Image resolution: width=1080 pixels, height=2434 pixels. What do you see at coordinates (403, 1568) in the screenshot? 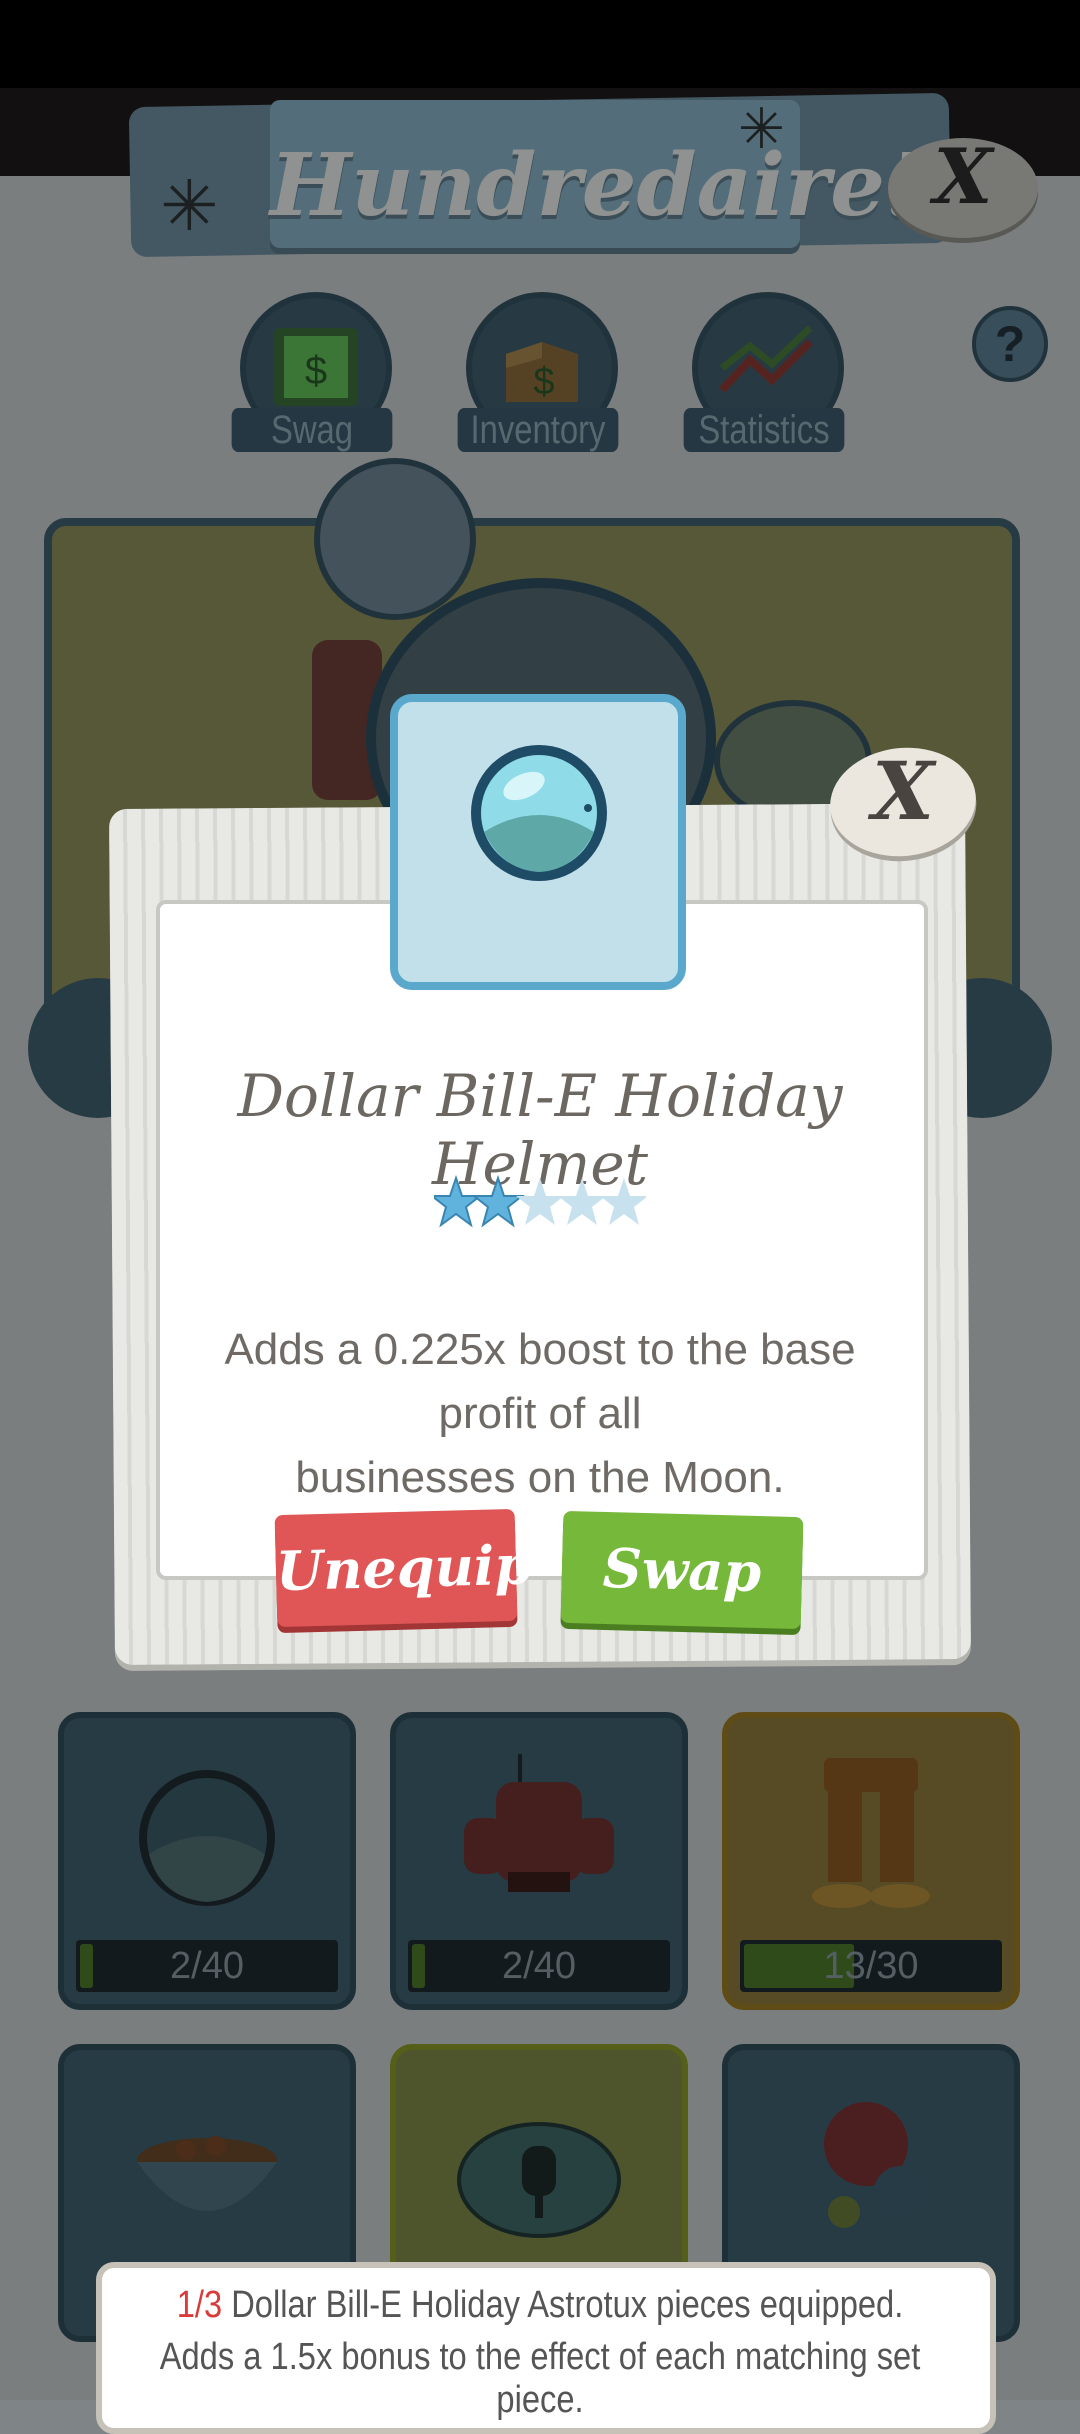
I see `unequip-button: Unequip` at bounding box center [403, 1568].